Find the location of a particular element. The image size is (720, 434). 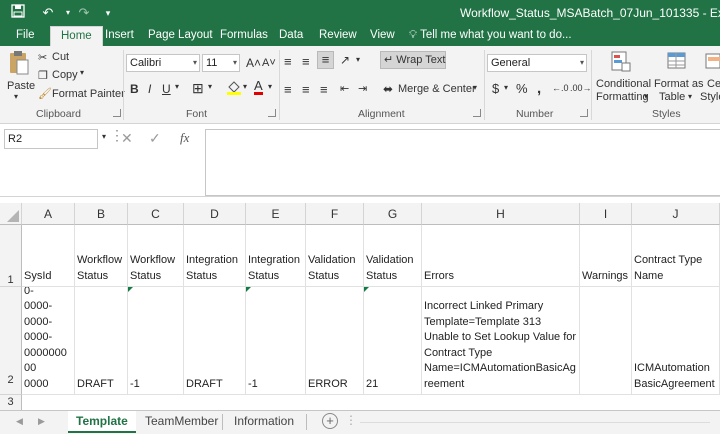

cut-button: Cut is located at coordinates (60, 57).